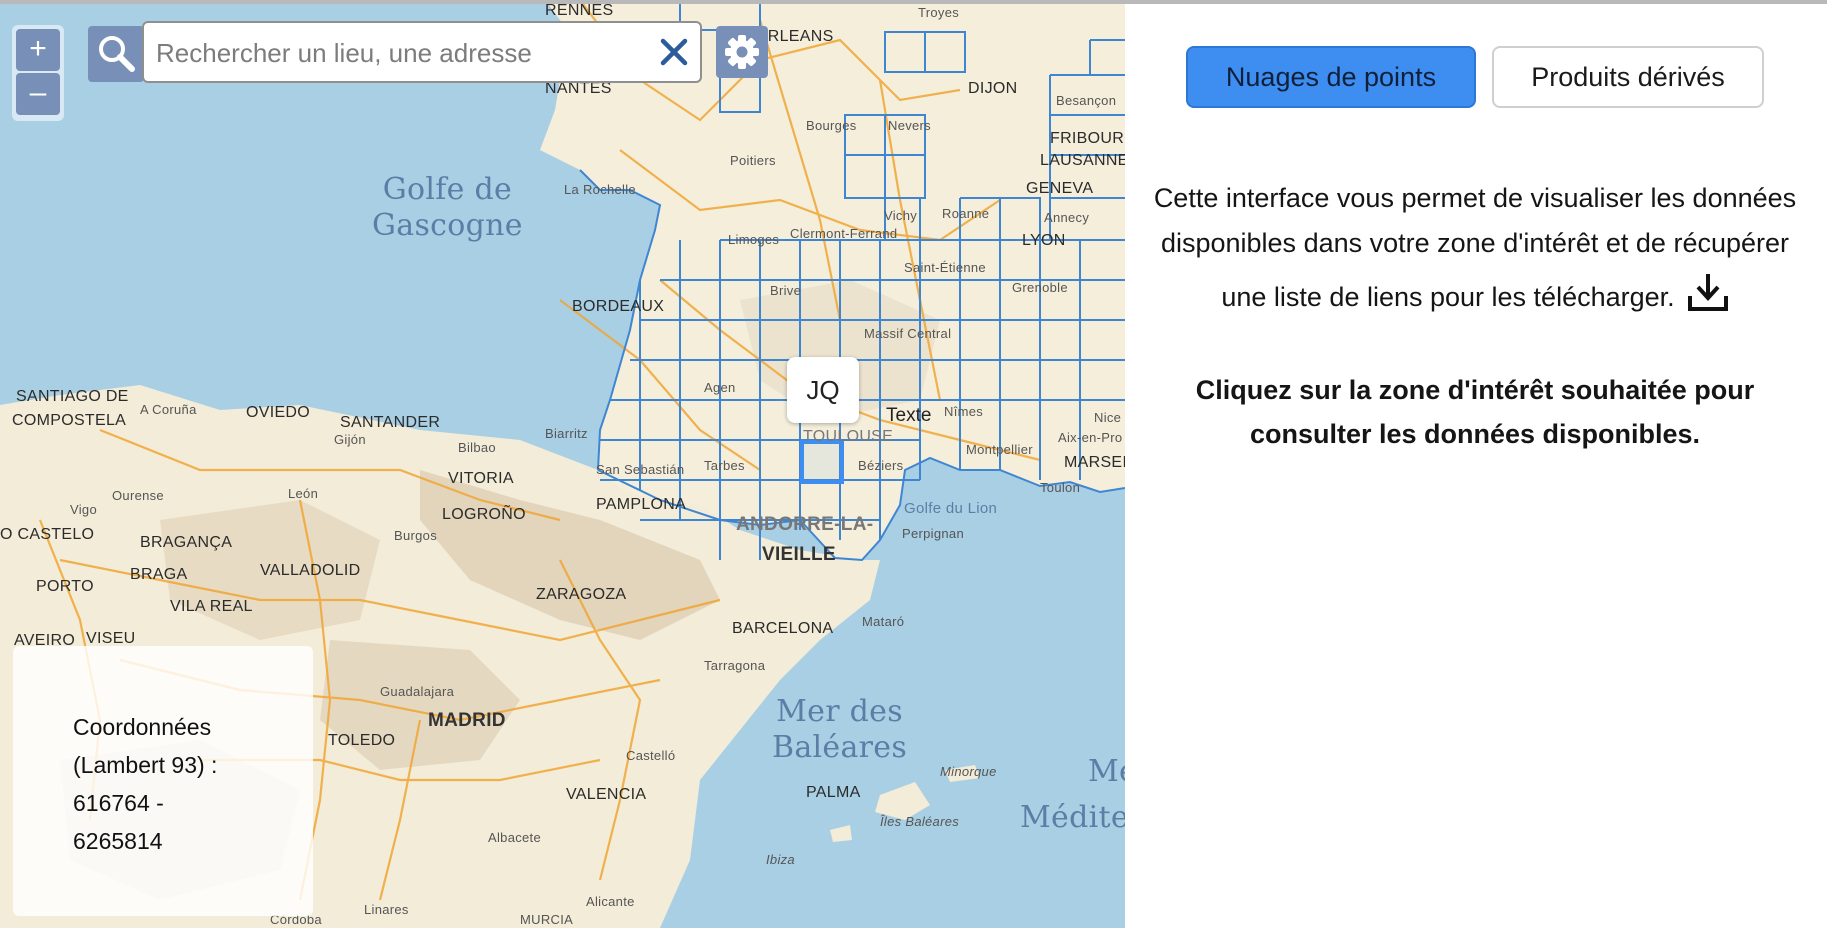 The image size is (1827, 928). What do you see at coordinates (606, 794) in the screenshot?
I see `map-label: VALENCIA` at bounding box center [606, 794].